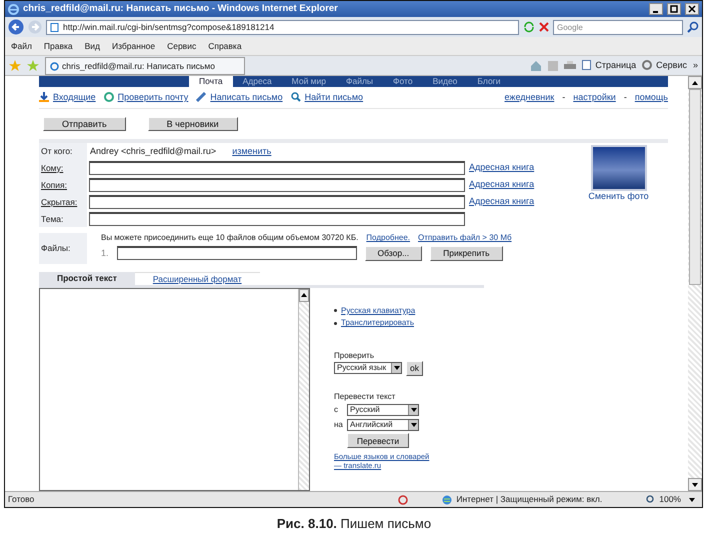  I want to click on menu-item: Правка, so click(58, 46).